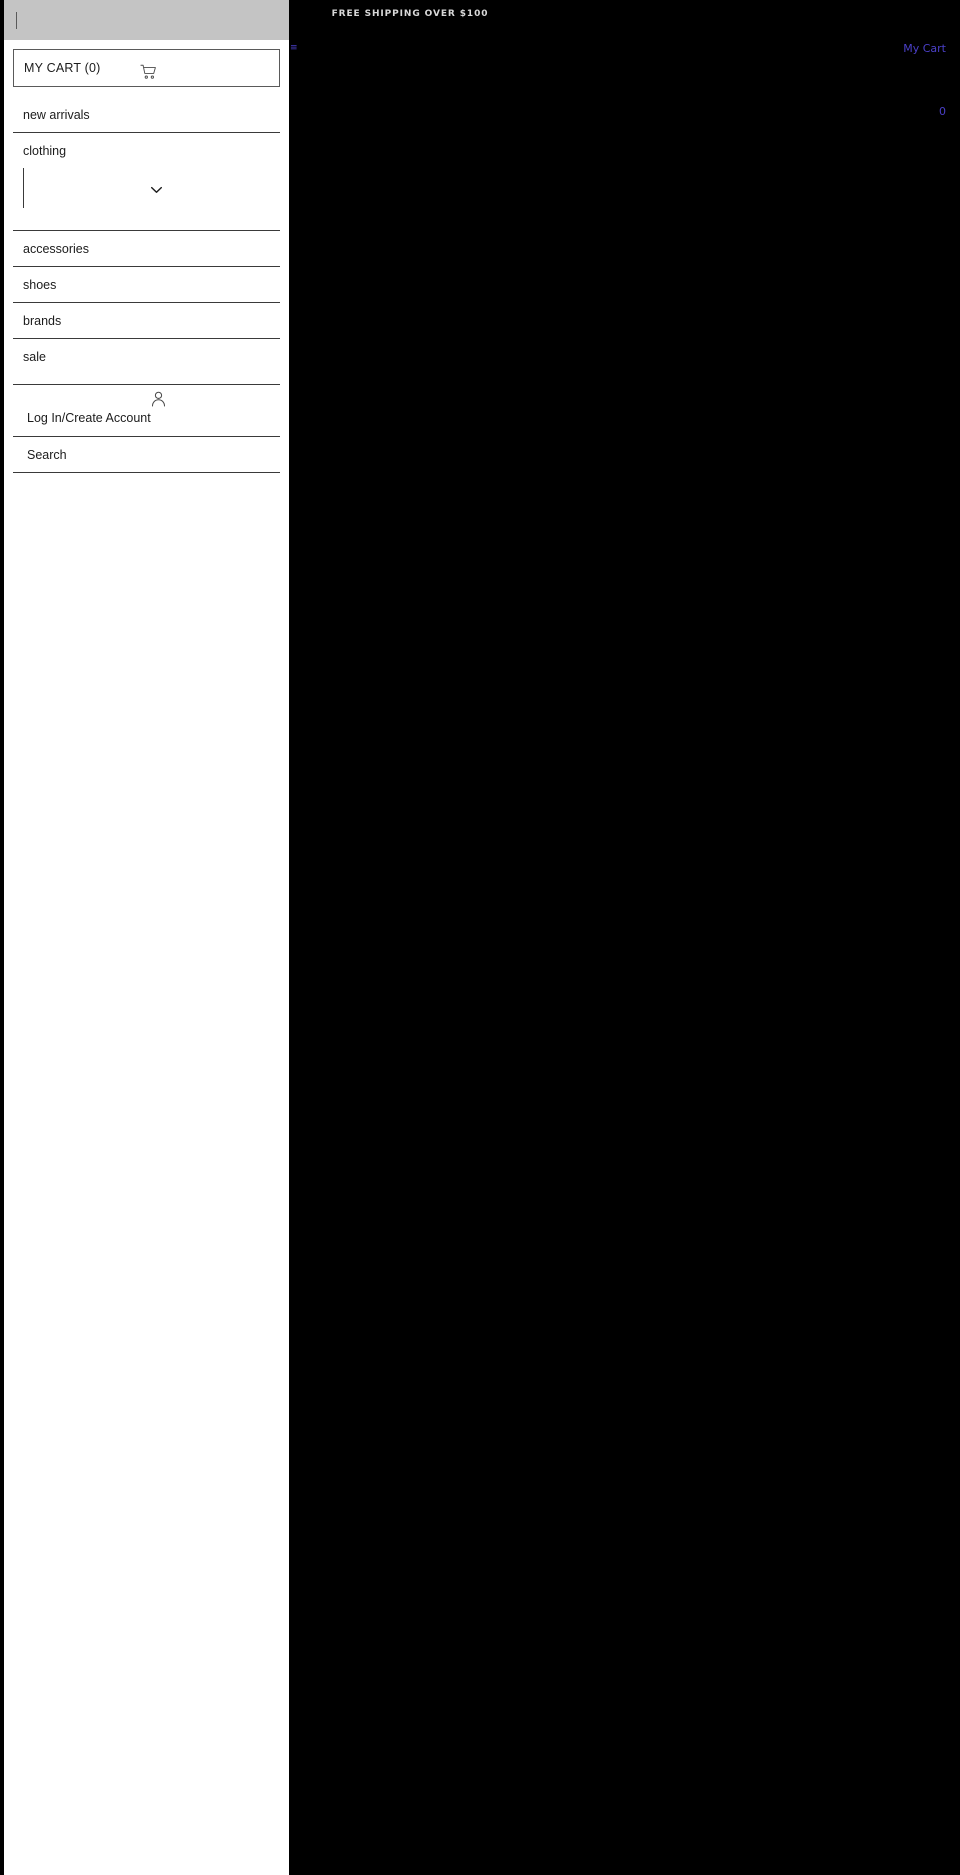 The height and width of the screenshot is (1875, 960). What do you see at coordinates (146, 150) in the screenshot?
I see `nav-link-clothing: clothing` at bounding box center [146, 150].